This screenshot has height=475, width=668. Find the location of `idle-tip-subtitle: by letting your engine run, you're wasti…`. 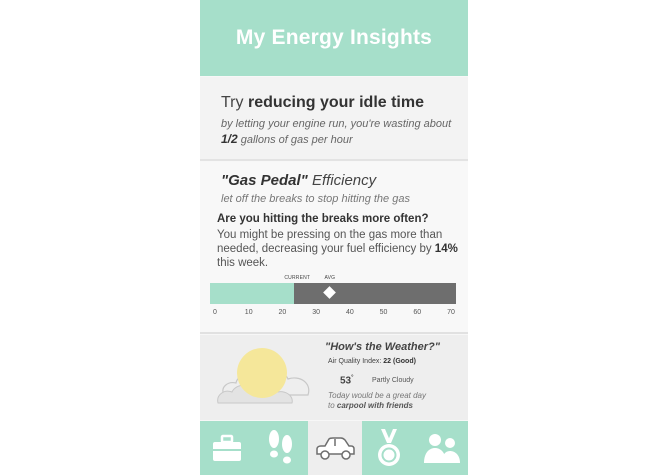

idle-tip-subtitle: by letting your engine run, you're wasti… is located at coordinates (336, 132).